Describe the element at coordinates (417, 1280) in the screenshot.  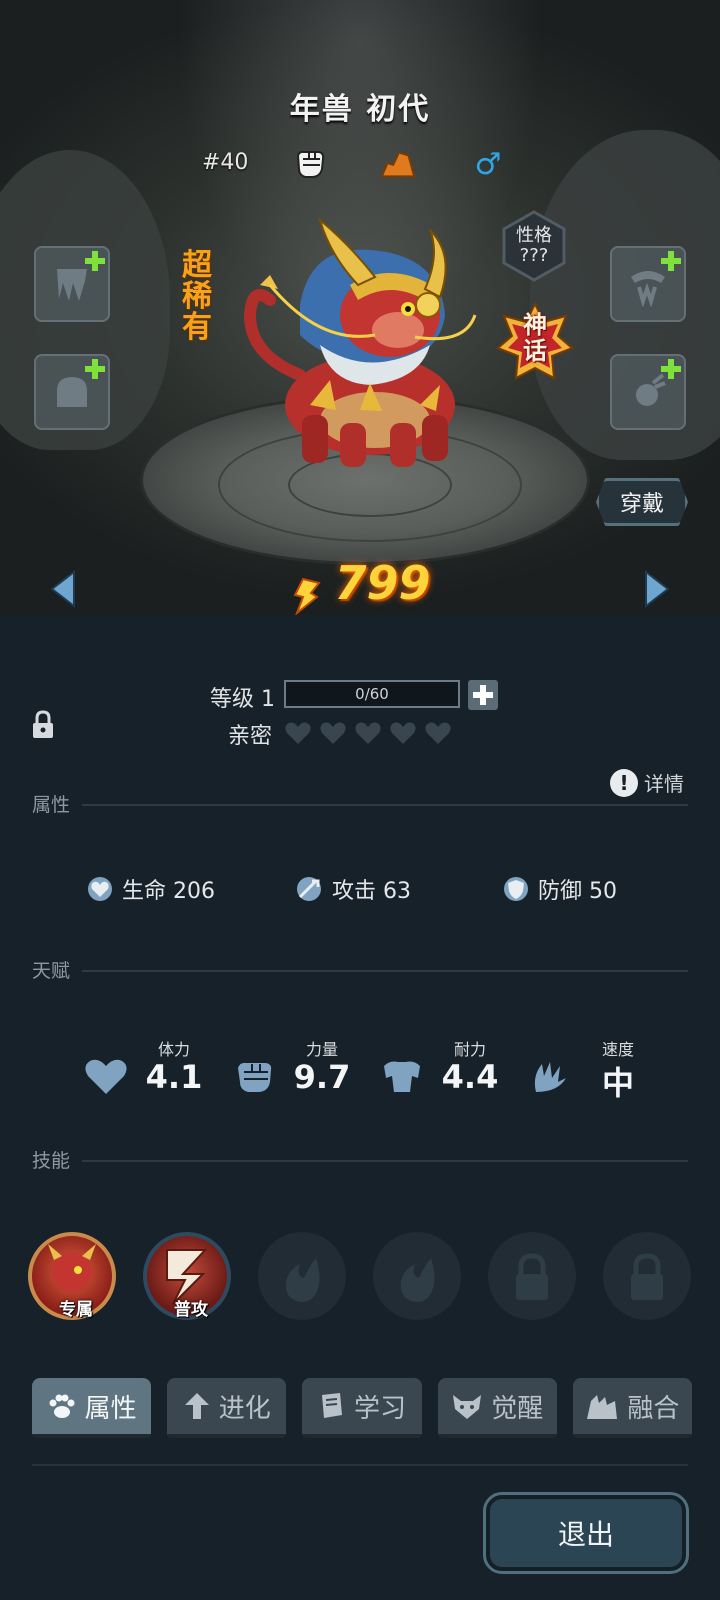
I see `flame-icon` at that location.